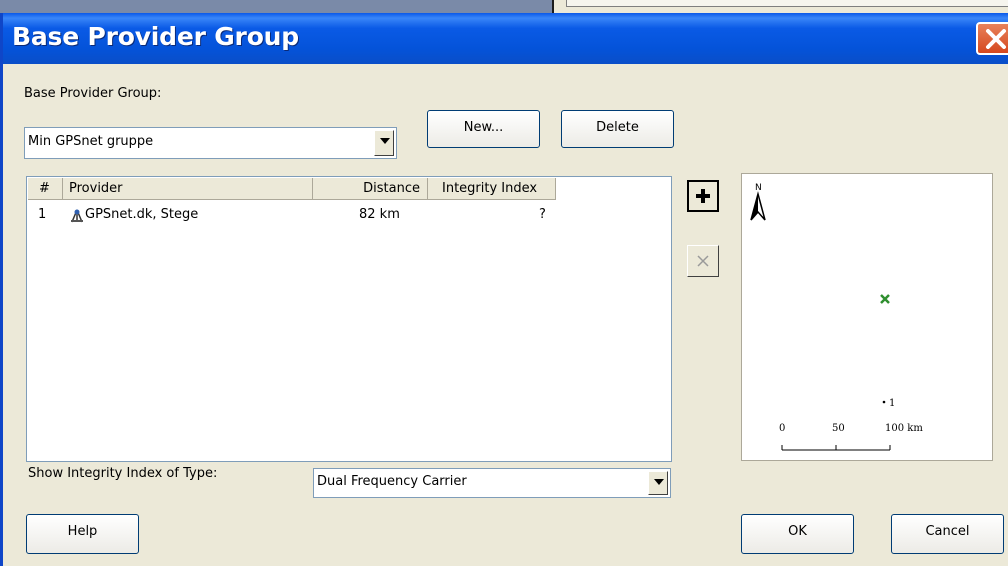  What do you see at coordinates (782, 428) in the screenshot?
I see `scale-label-0: 0` at bounding box center [782, 428].